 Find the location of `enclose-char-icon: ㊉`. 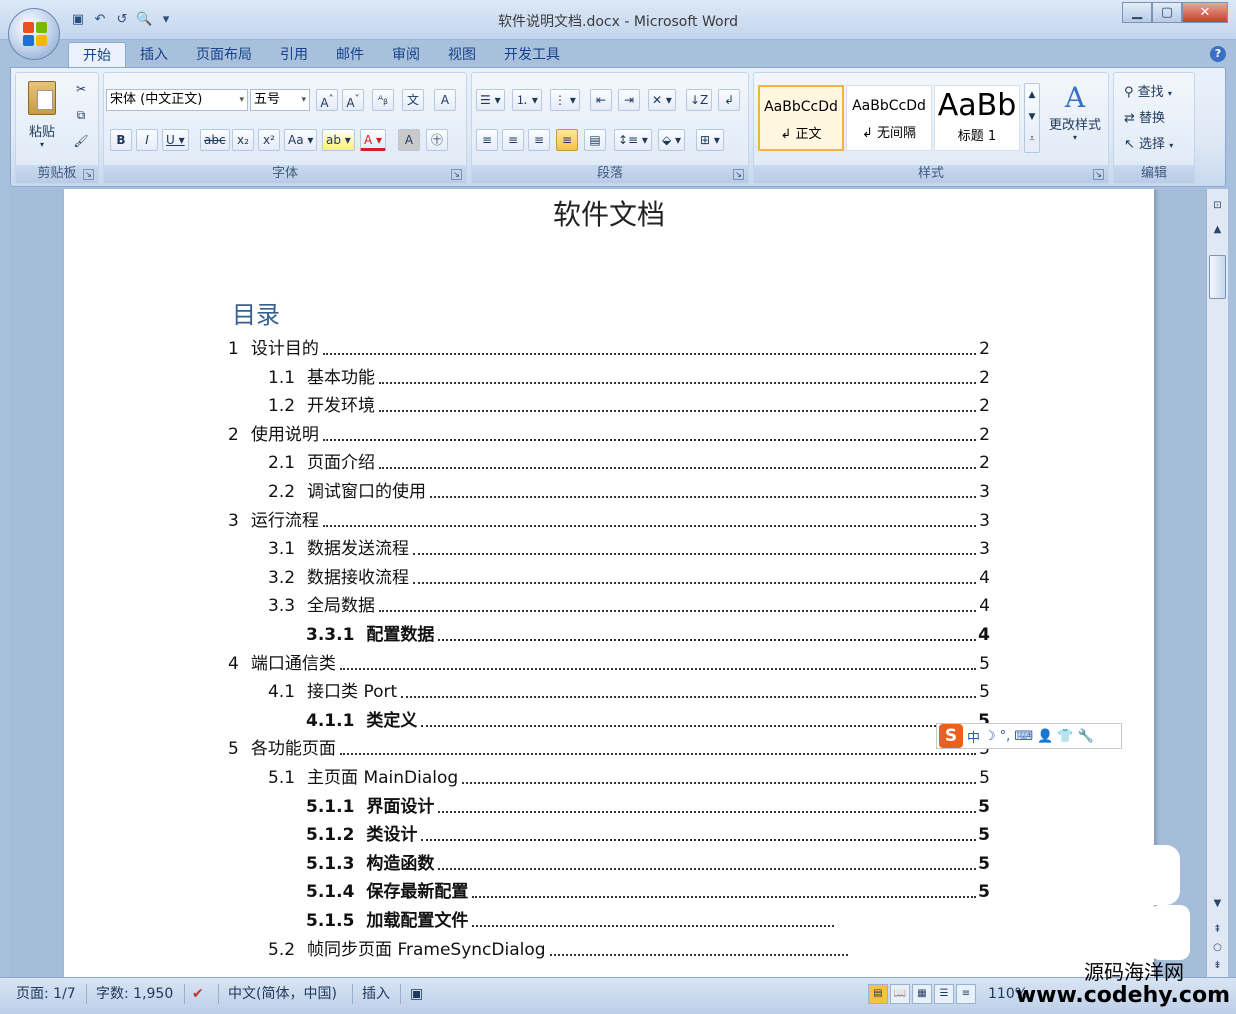

enclose-char-icon: ㊉ is located at coordinates (437, 140).